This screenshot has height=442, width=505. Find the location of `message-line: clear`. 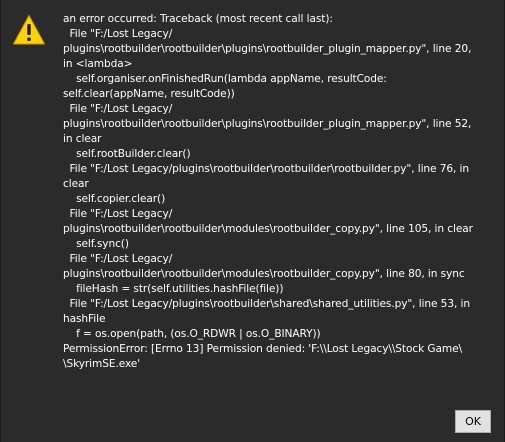

message-line: clear is located at coordinates (76, 184).